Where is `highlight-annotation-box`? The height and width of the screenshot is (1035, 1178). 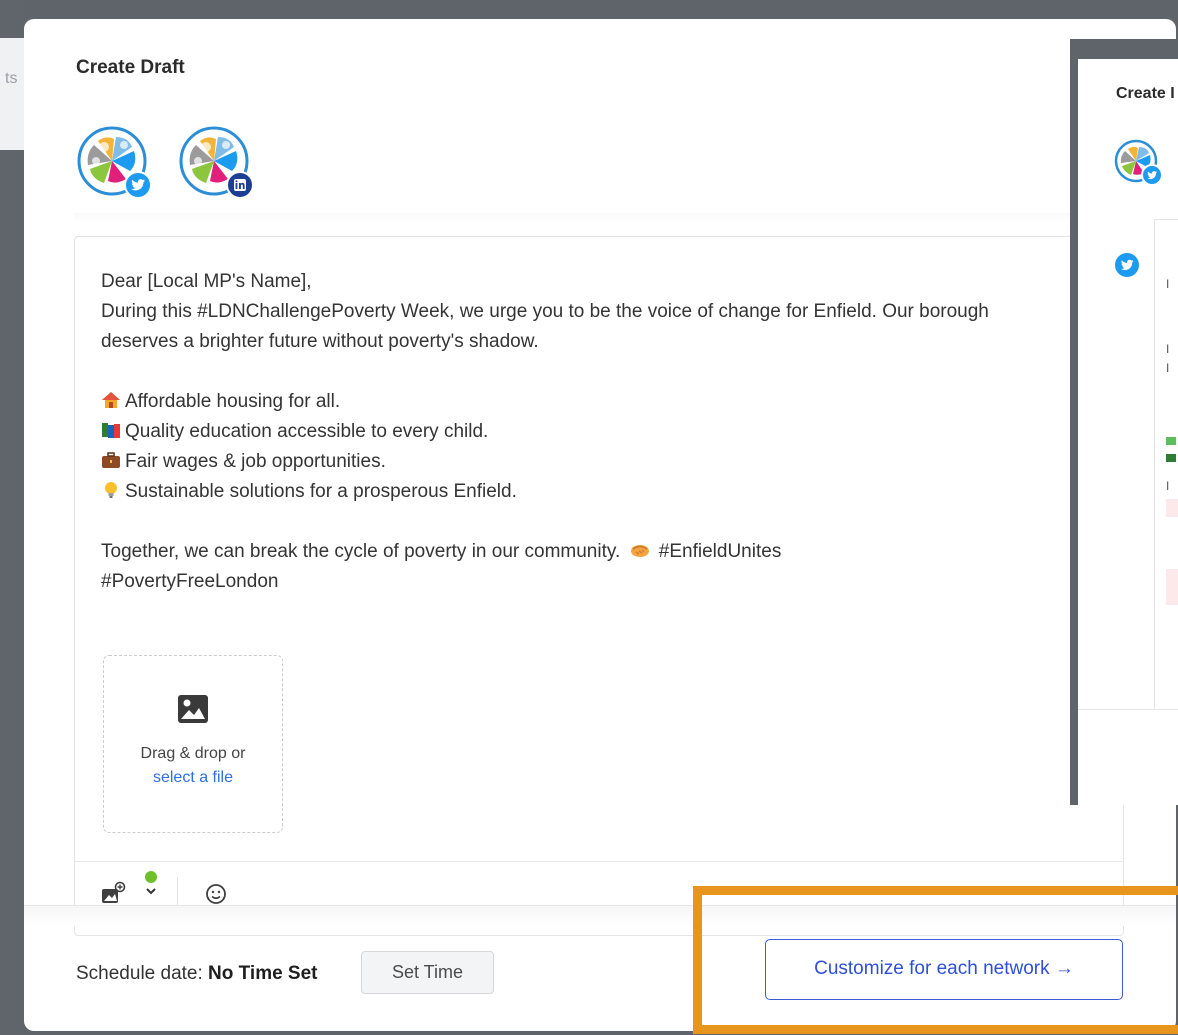 highlight-annotation-box is located at coordinates (935, 960).